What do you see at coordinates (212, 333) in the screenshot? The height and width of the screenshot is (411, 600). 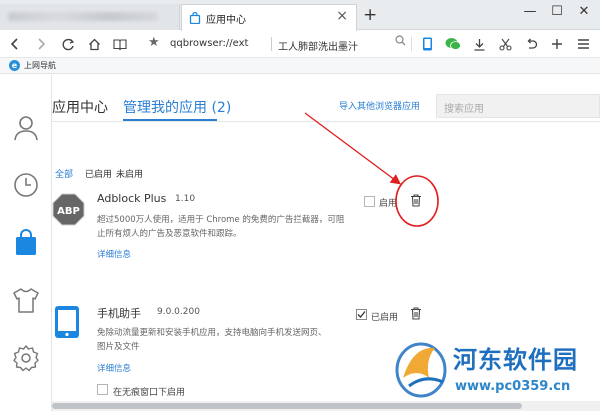 I see `desc-line: 免除动流量更新和安装手机应用，支持电脑向手机发送网页、` at bounding box center [212, 333].